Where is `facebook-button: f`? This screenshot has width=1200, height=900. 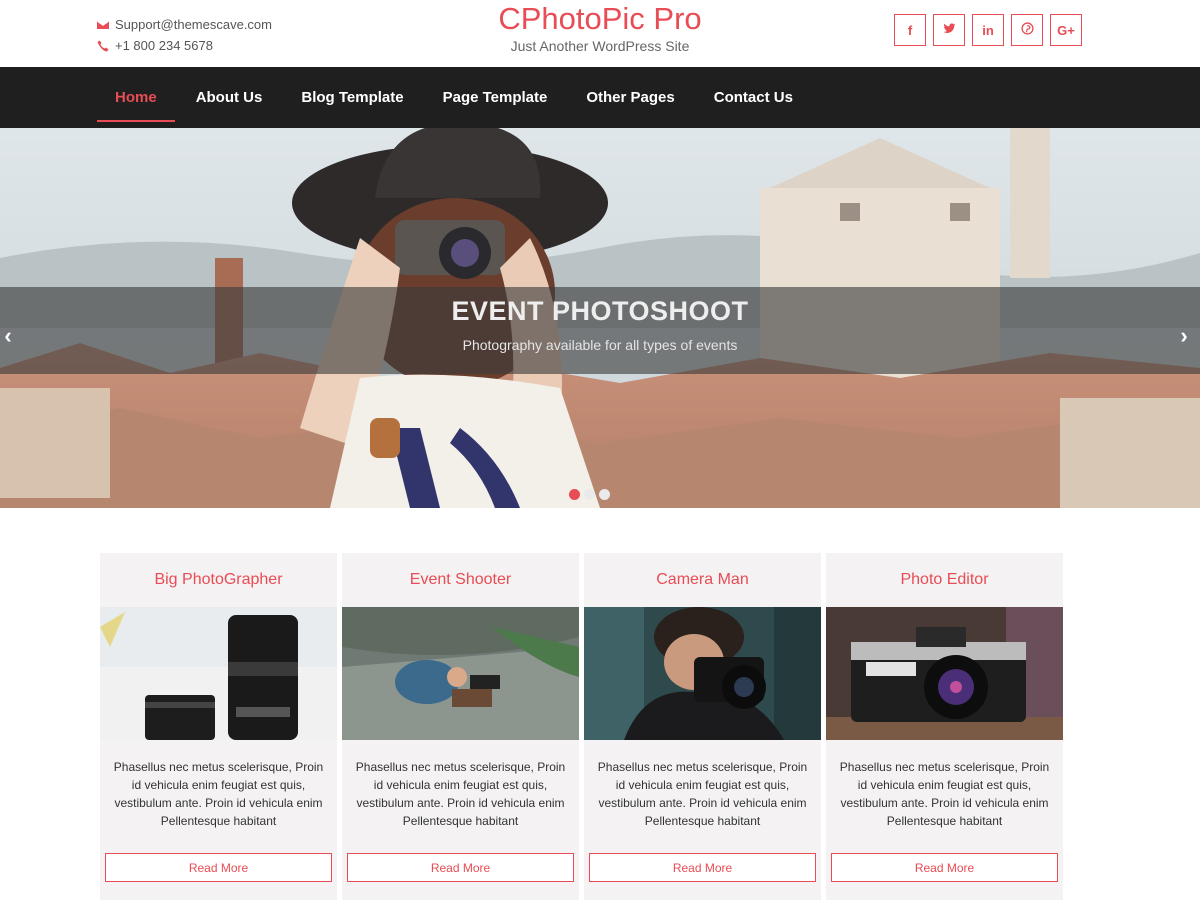
facebook-button: f is located at coordinates (910, 30).